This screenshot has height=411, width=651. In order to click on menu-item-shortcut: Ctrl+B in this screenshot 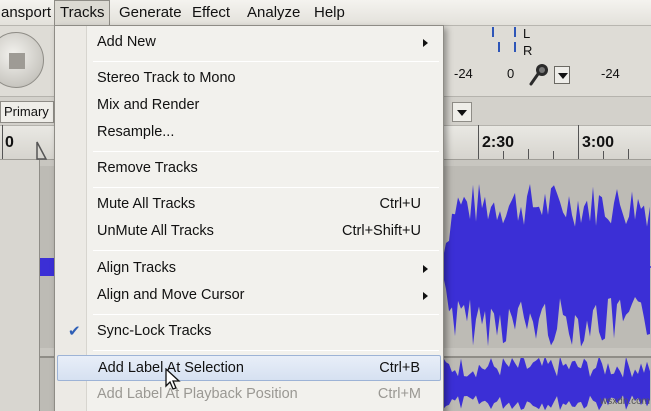, I will do `click(399, 368)`.